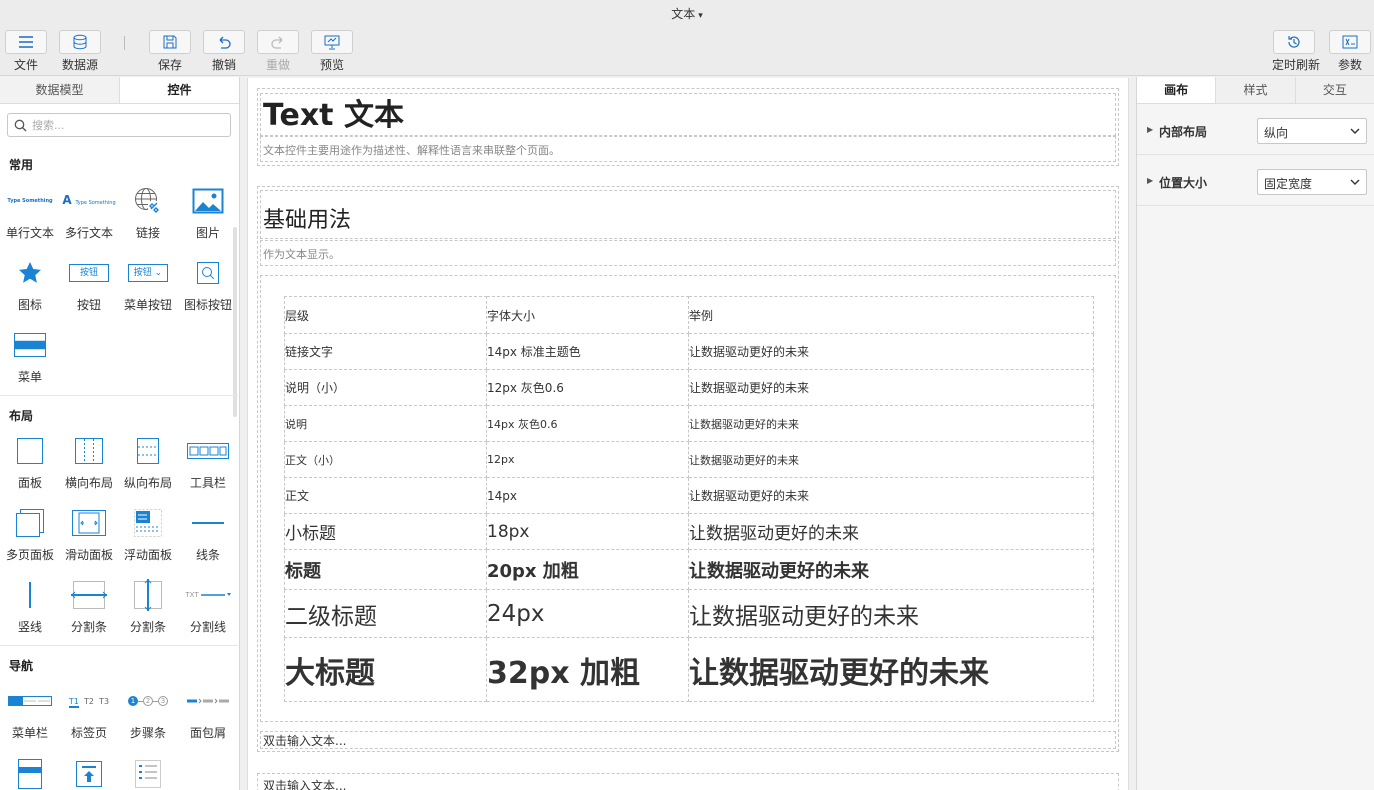 The height and width of the screenshot is (790, 1374). Describe the element at coordinates (208, 606) in the screenshot. I see `widget-divider: TXT 分割线` at that location.